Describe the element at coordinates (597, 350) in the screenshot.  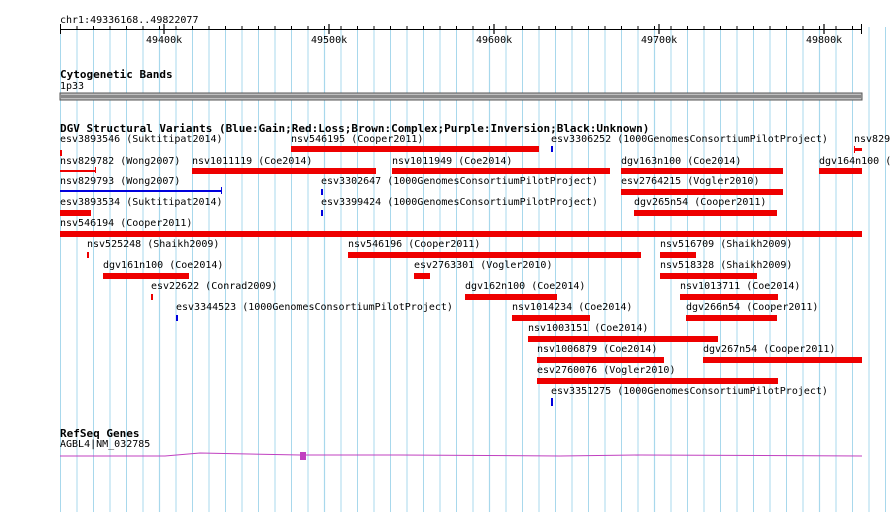
I see `dgv-feature-label: nsv1006879 (Coe2014)` at that location.